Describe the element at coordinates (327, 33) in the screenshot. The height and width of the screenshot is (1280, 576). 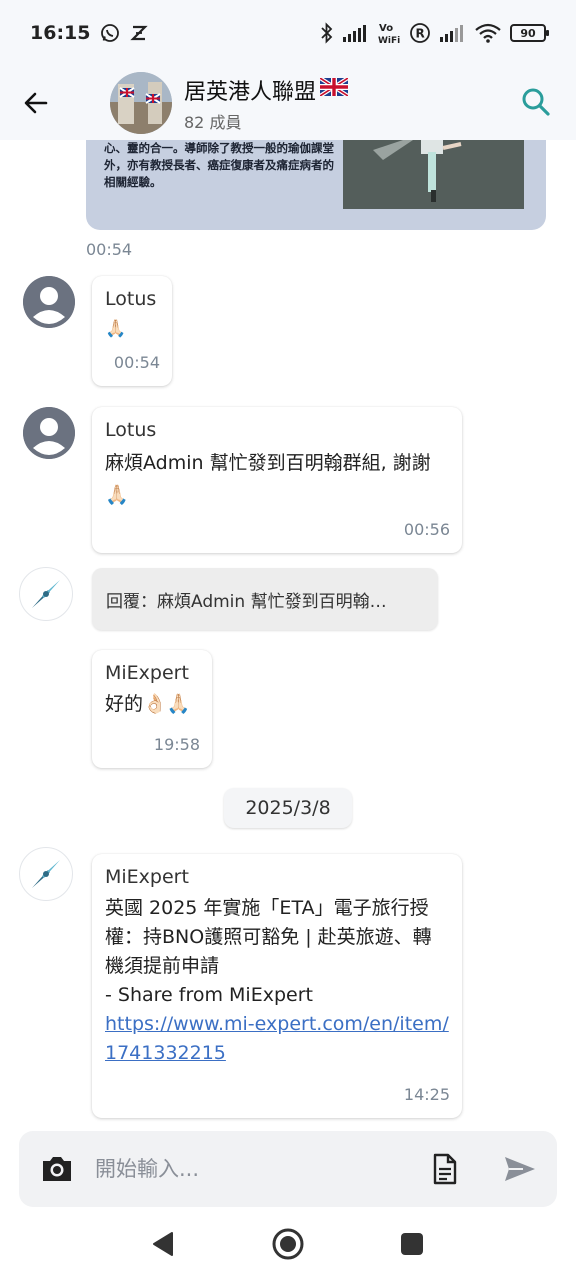
I see `bluetooth-icon` at that location.